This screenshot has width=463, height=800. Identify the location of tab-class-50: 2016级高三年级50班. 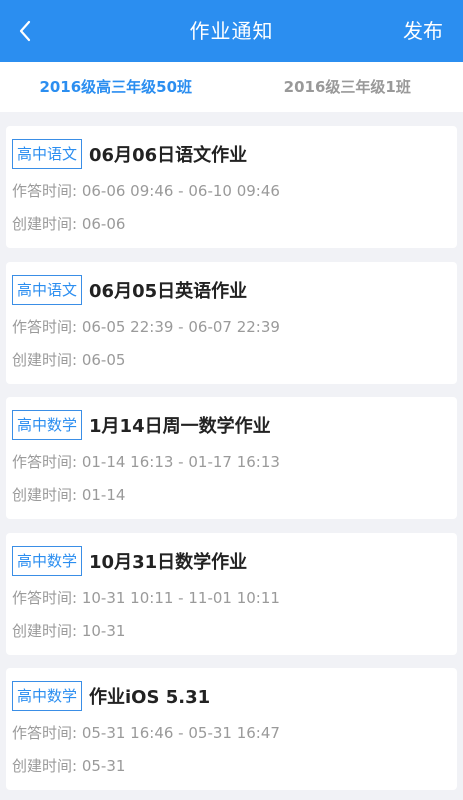
(116, 87).